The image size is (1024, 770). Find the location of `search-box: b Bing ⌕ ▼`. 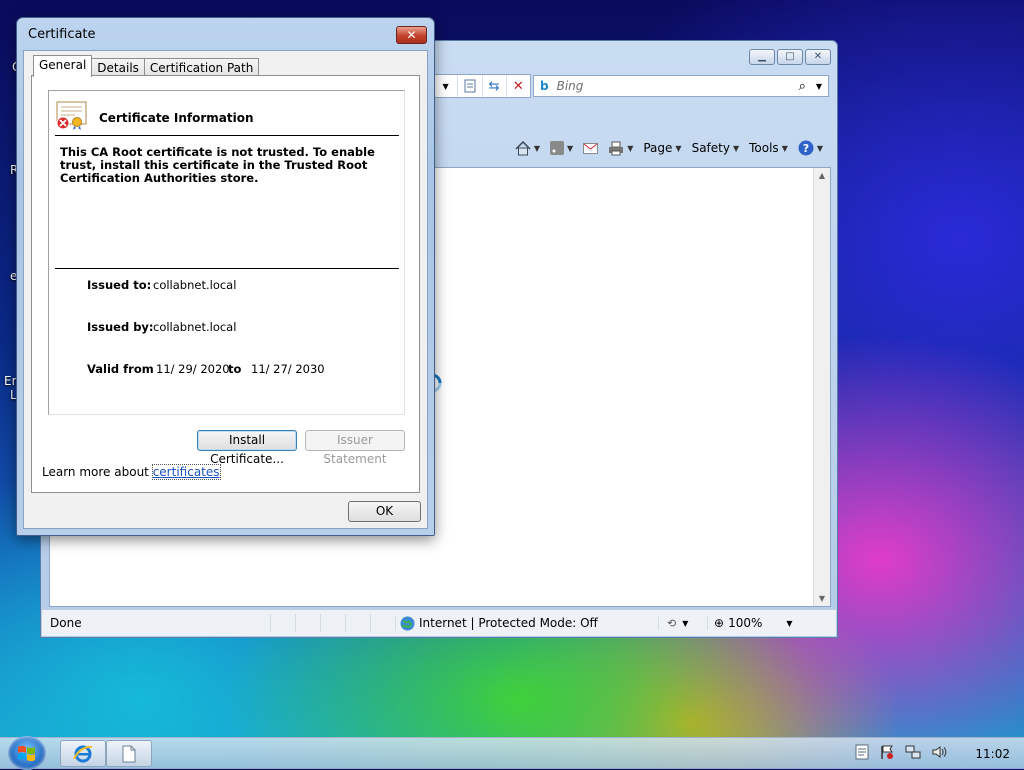

search-box: b Bing ⌕ ▼ is located at coordinates (681, 86).